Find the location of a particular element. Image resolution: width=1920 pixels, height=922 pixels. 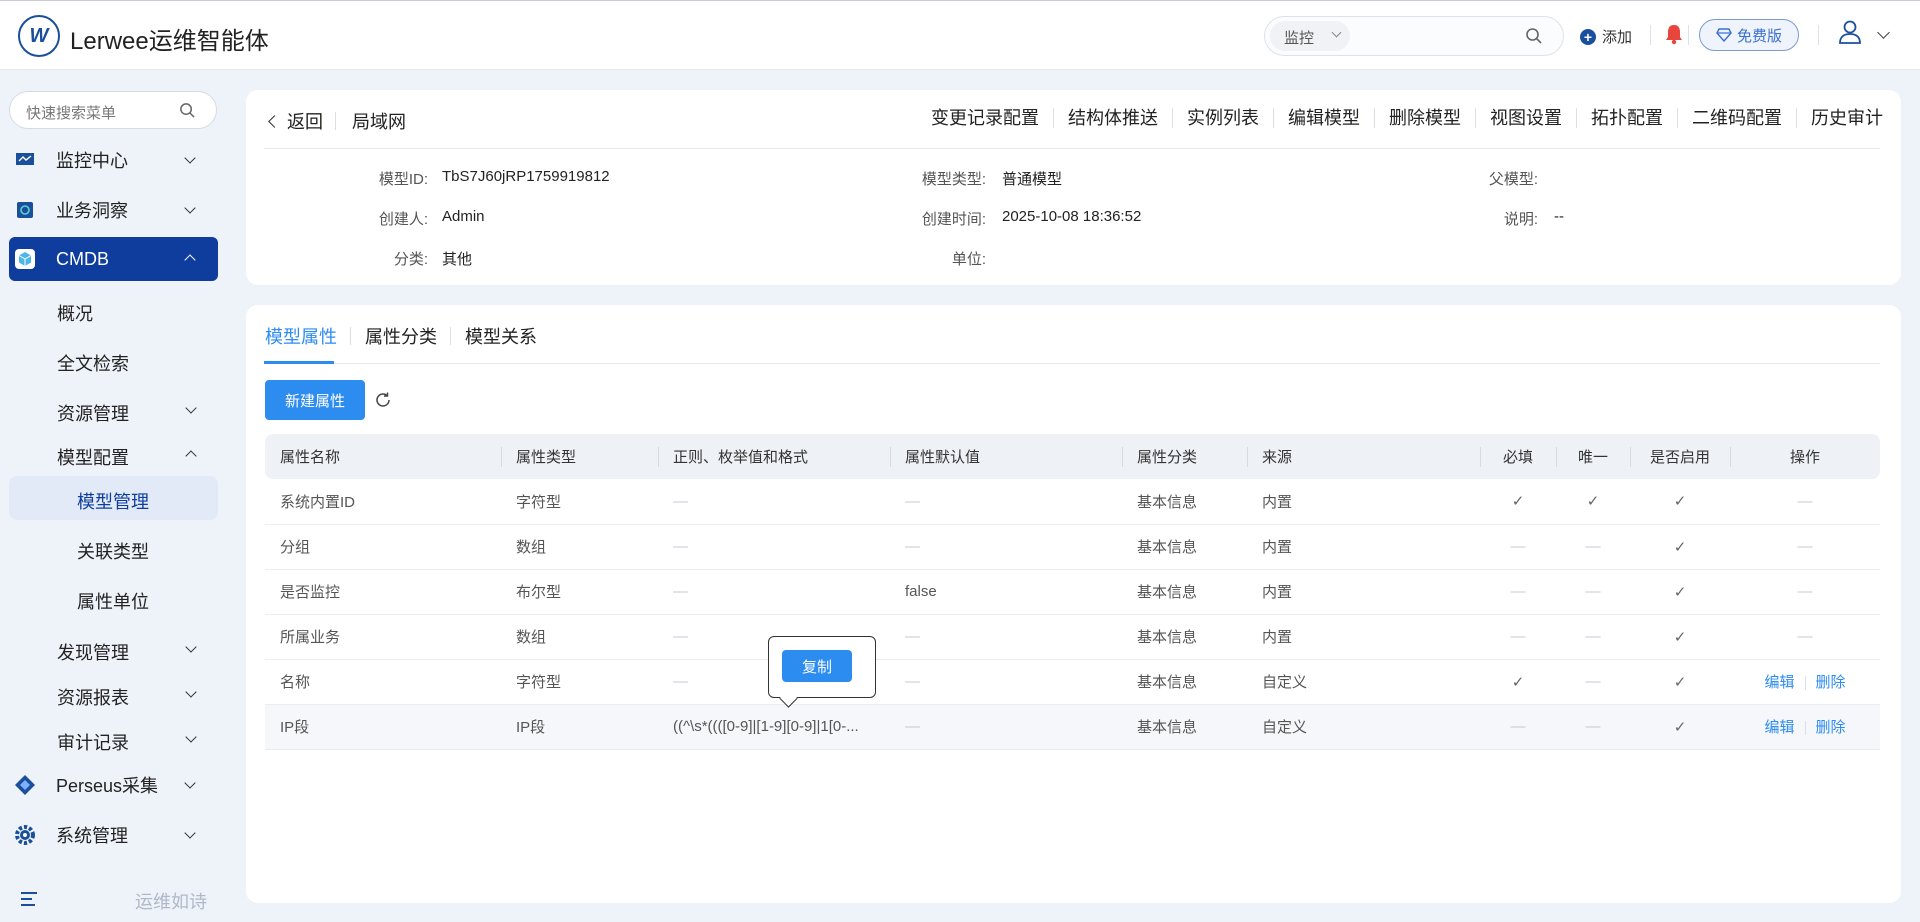

column-header: 属性默认值 is located at coordinates (1006, 456).